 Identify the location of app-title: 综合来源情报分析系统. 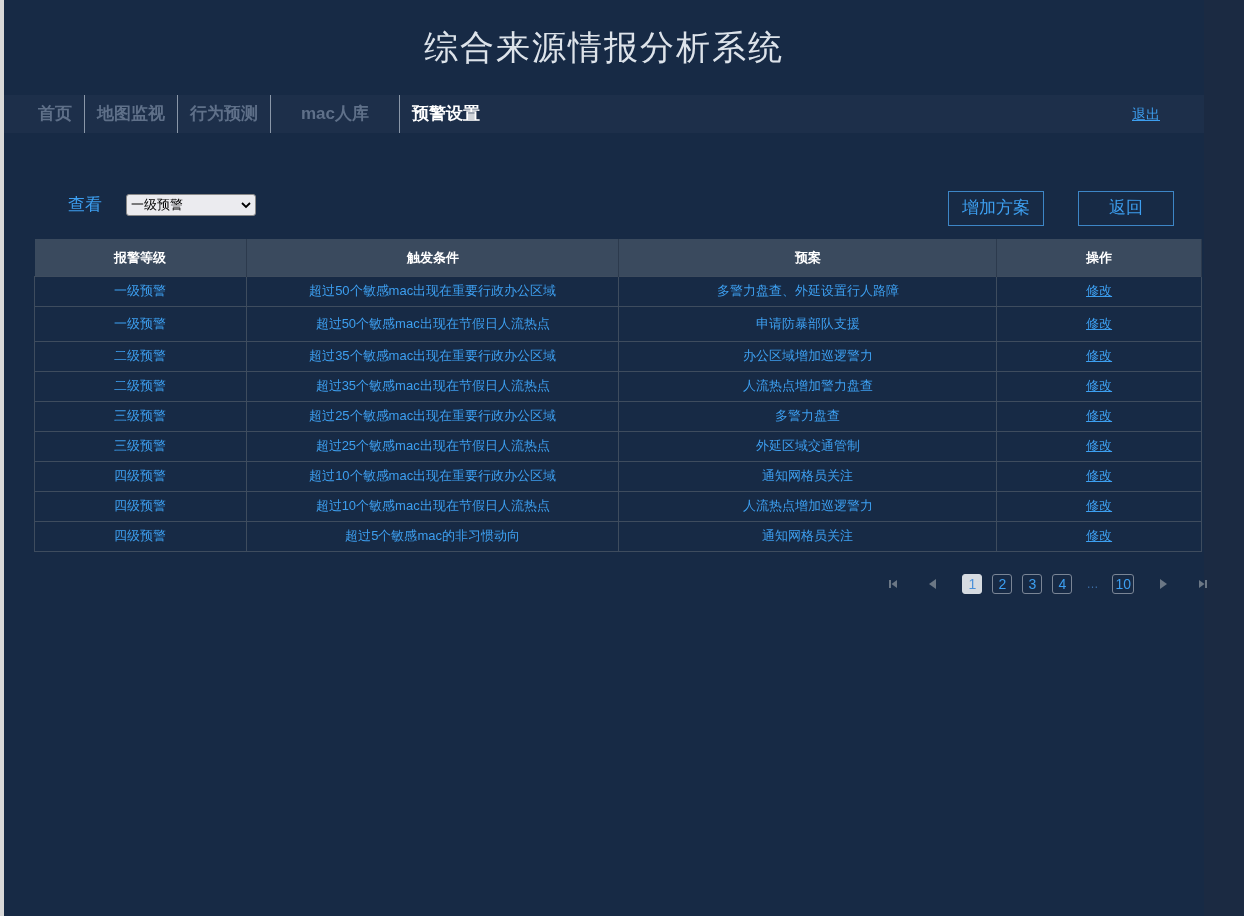
(604, 47).